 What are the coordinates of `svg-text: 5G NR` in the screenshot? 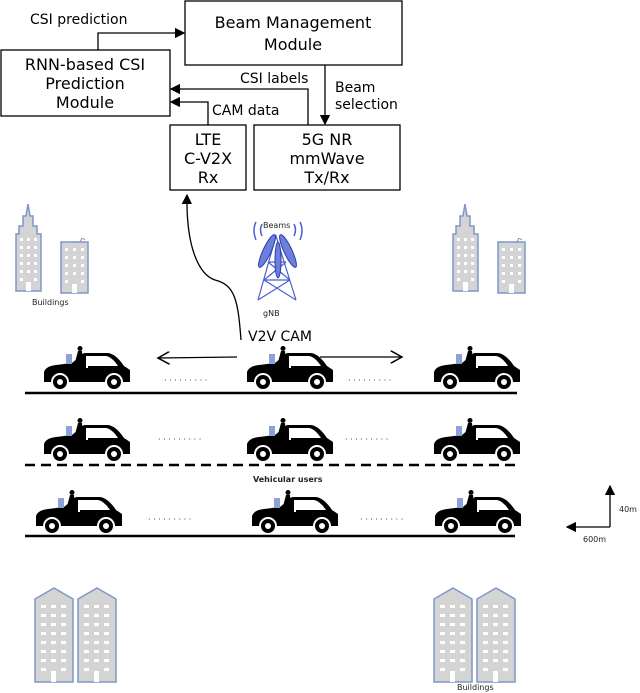 It's located at (327, 139).